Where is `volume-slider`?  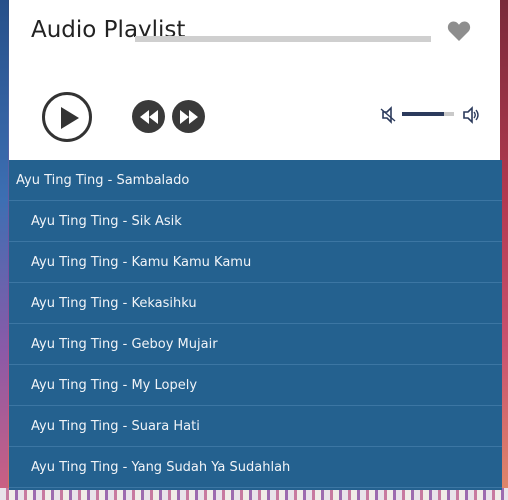 volume-slider is located at coordinates (428, 114).